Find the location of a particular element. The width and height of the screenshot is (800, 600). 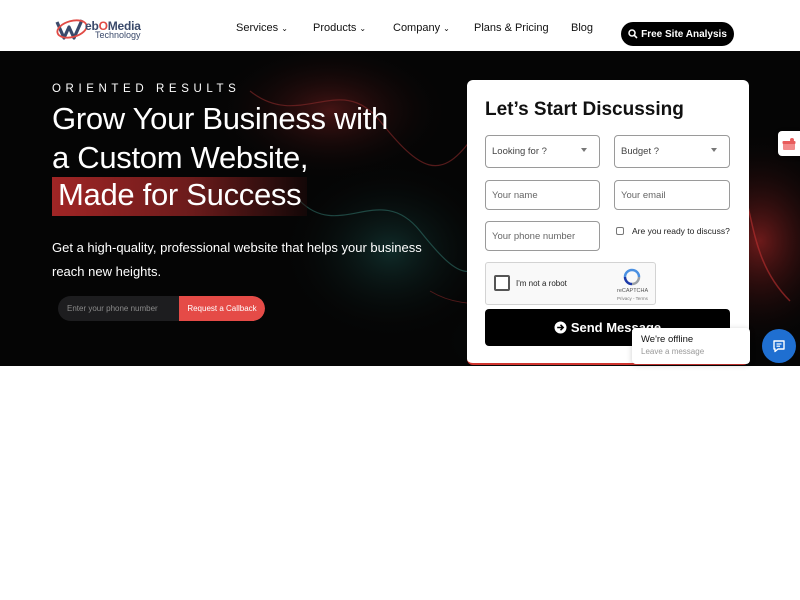

email-field is located at coordinates (672, 195).